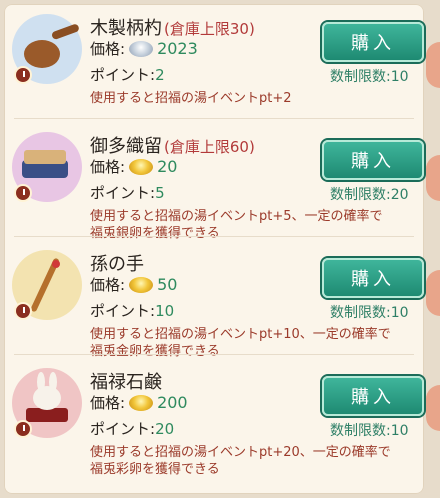 This screenshot has width=440, height=498. Describe the element at coordinates (117, 264) in the screenshot. I see `item-name: 孫の手` at that location.